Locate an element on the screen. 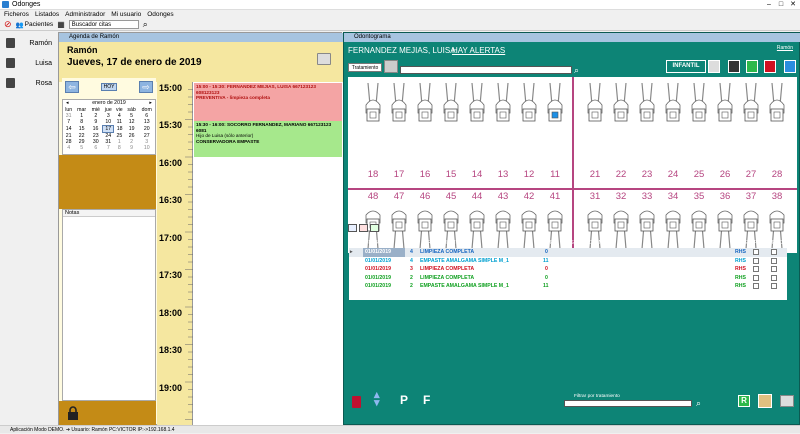 The image size is (800, 434). edit-icon is located at coordinates (714, 66).